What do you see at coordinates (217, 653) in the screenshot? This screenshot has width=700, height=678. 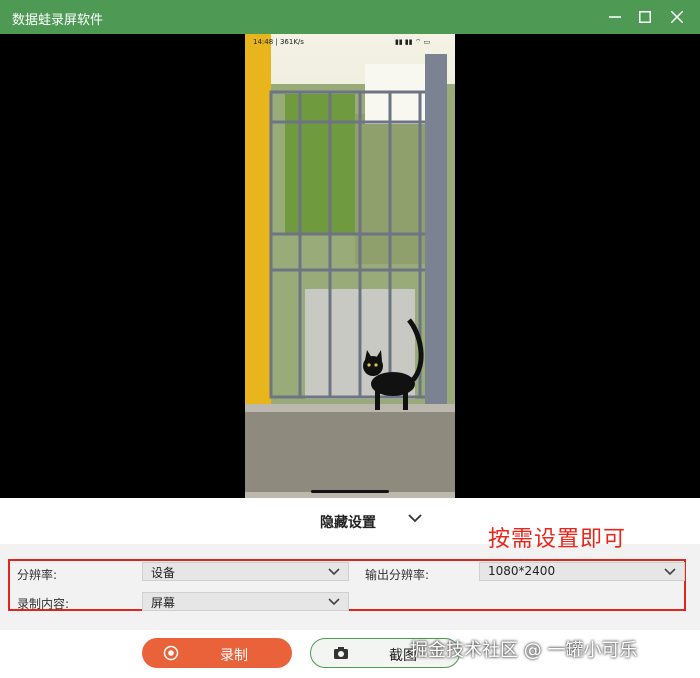 I see `record-button: 录制` at bounding box center [217, 653].